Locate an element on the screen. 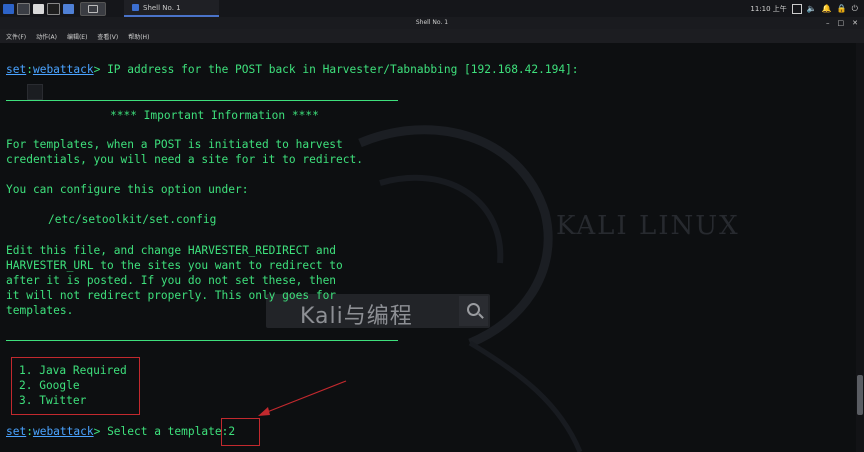 Image resolution: width=864 pixels, height=452 pixels. maximize-icon: □ is located at coordinates (841, 23).